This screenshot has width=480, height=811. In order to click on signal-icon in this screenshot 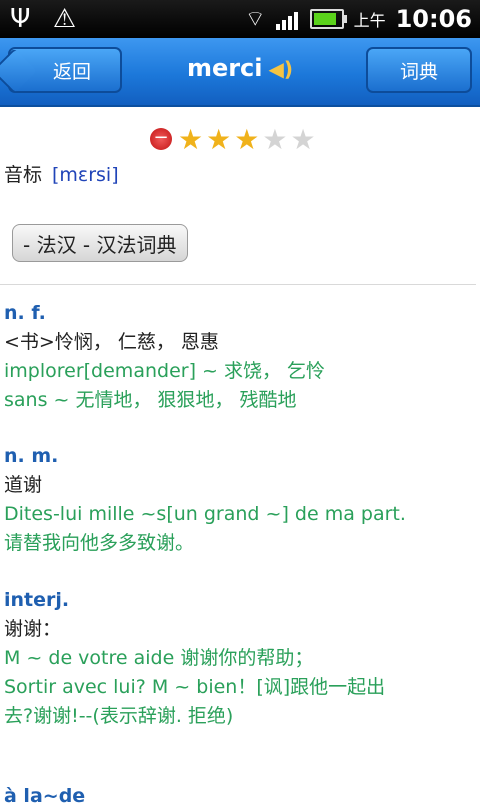, I will do `click(287, 19)`.